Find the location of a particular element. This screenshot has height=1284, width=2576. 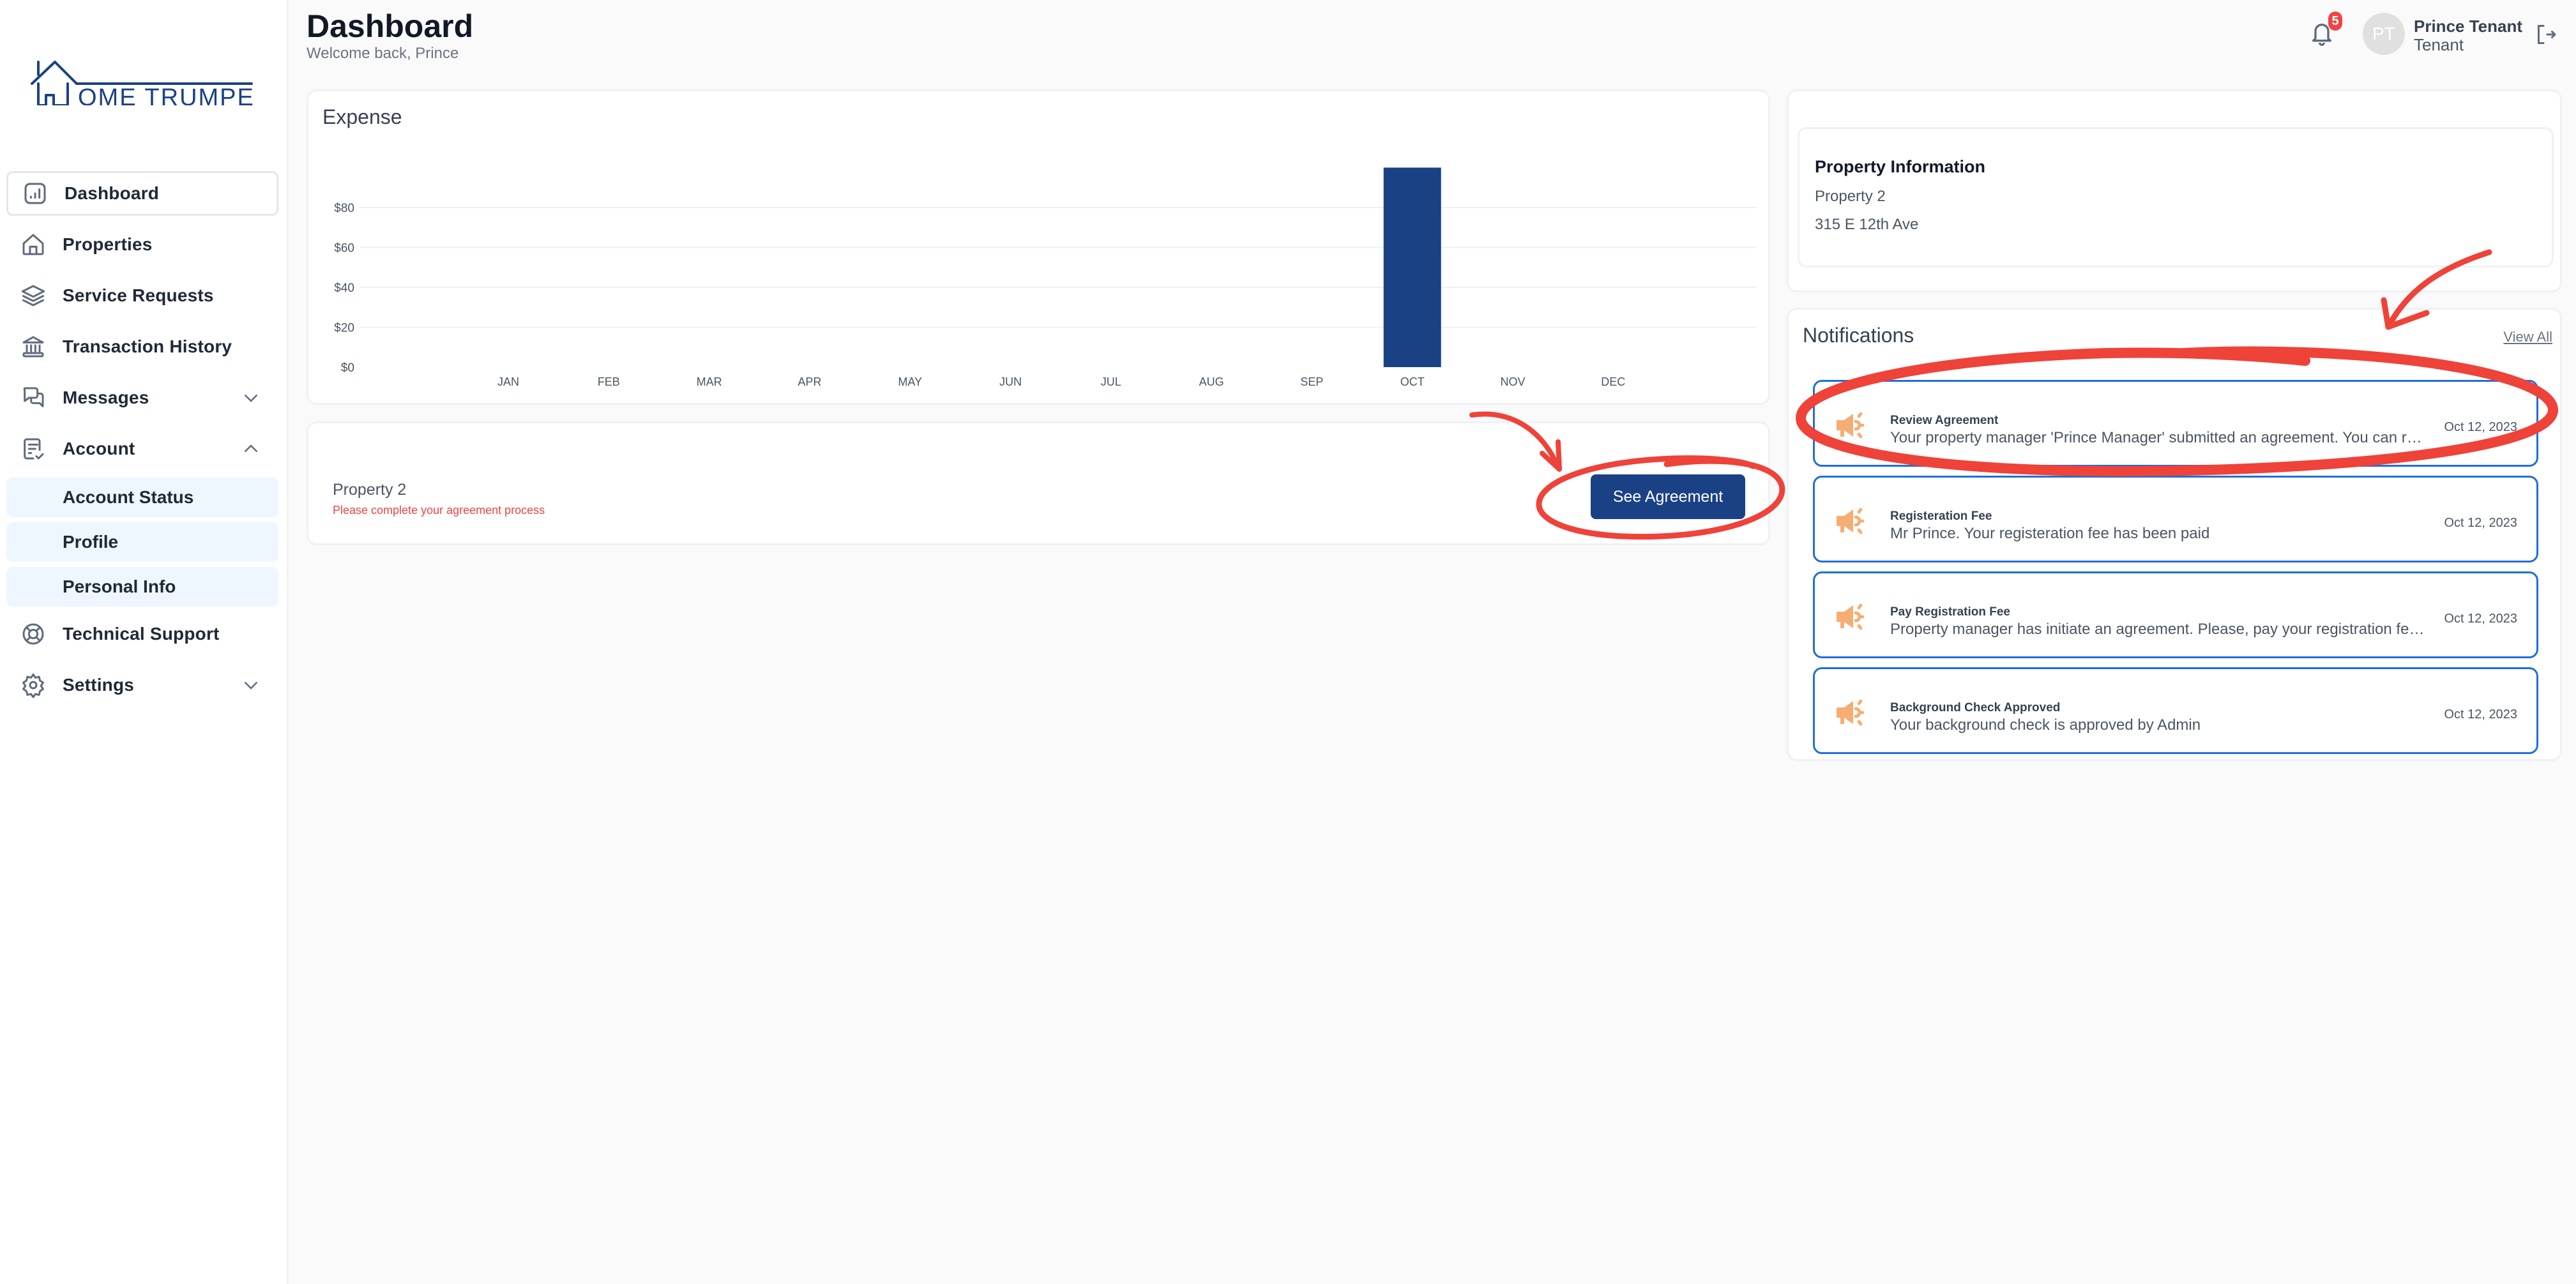

see-agreement-button: See Agreement is located at coordinates (1668, 497).